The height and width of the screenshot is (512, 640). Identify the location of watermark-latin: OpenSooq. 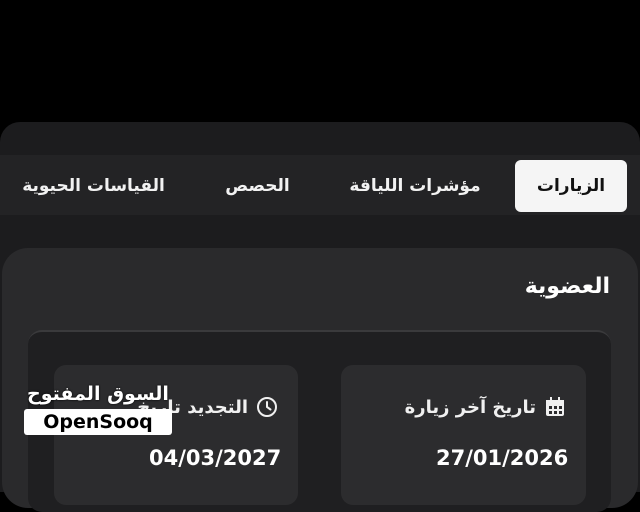
(98, 422).